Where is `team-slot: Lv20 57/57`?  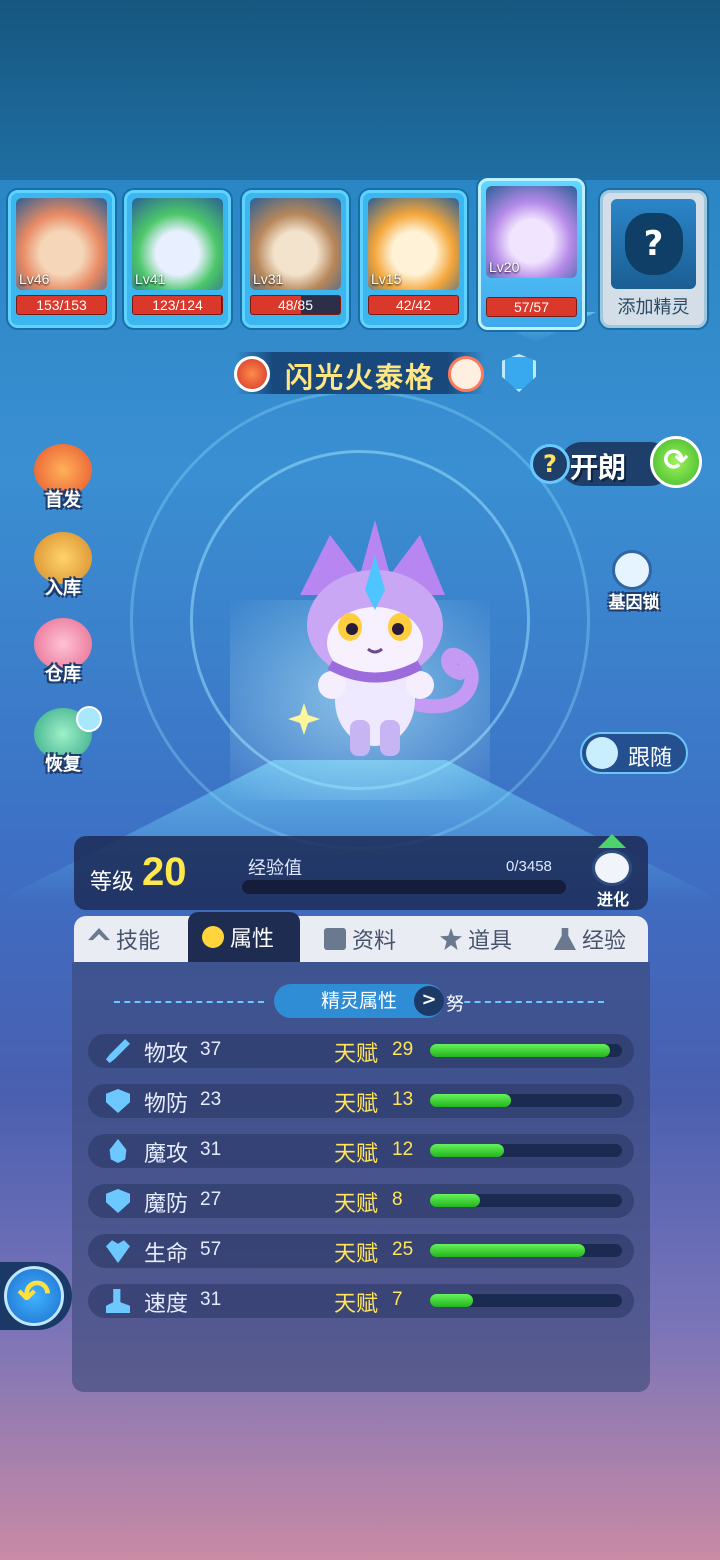
team-slot: Lv20 57/57 is located at coordinates (531, 254).